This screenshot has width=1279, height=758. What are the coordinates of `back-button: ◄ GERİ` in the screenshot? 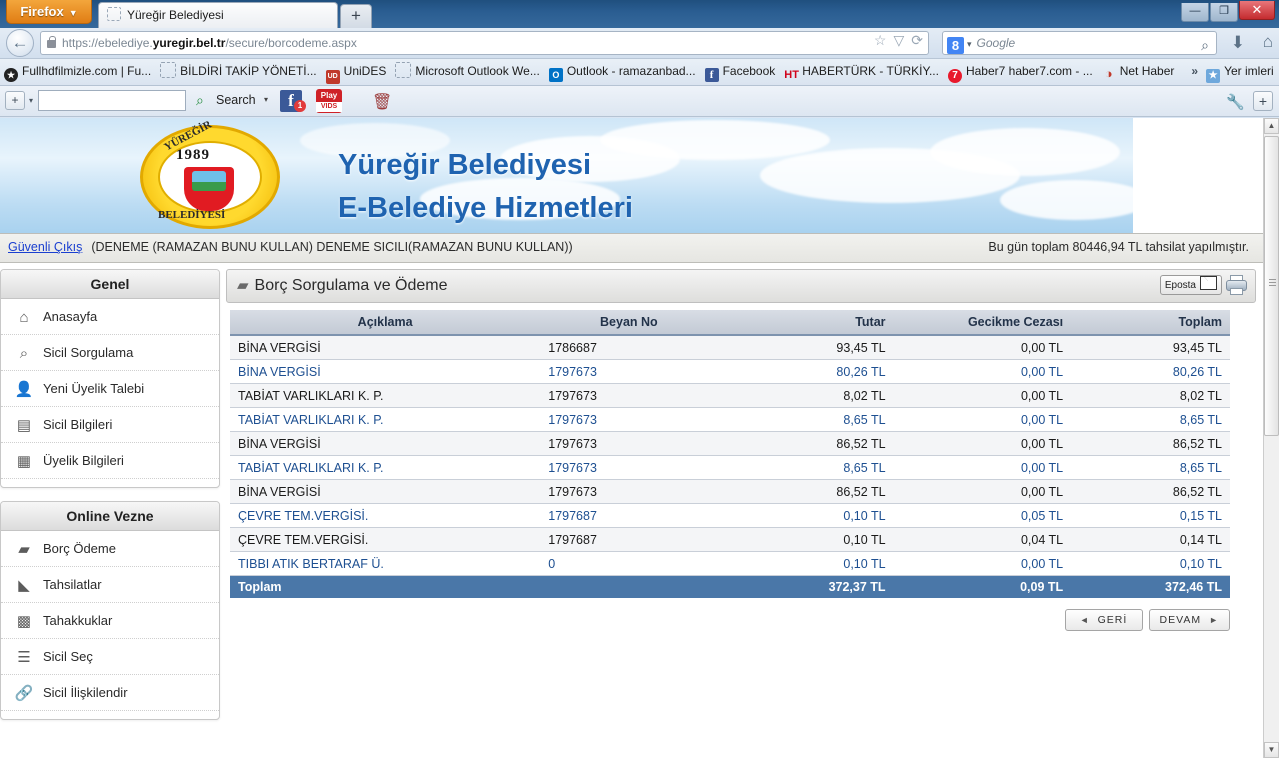 It's located at (1103, 620).